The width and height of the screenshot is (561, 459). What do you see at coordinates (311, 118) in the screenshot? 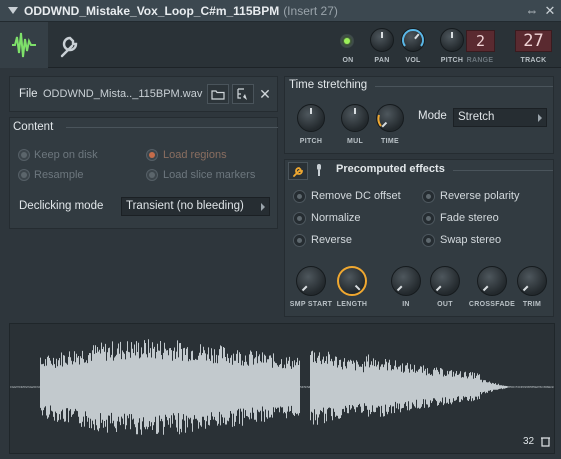
I see `ts-pitch-knob` at bounding box center [311, 118].